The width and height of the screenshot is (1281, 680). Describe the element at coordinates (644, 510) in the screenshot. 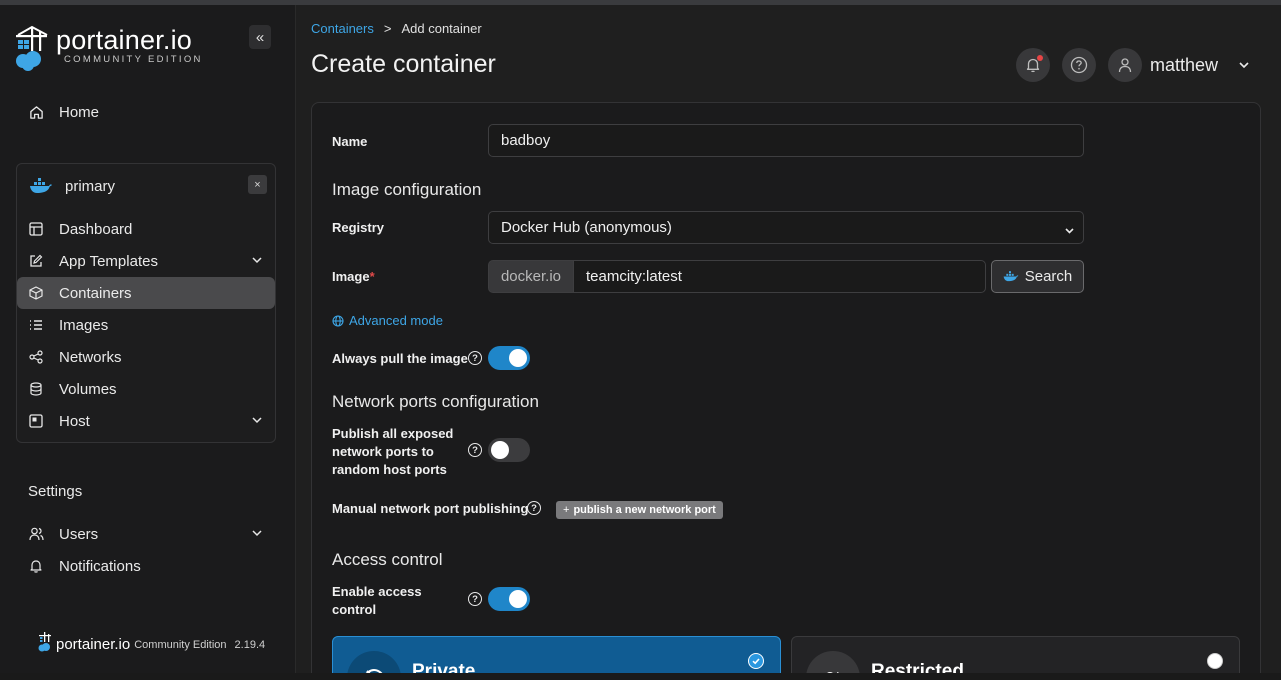

I see `publish-new-port-label: publish a new network port` at that location.